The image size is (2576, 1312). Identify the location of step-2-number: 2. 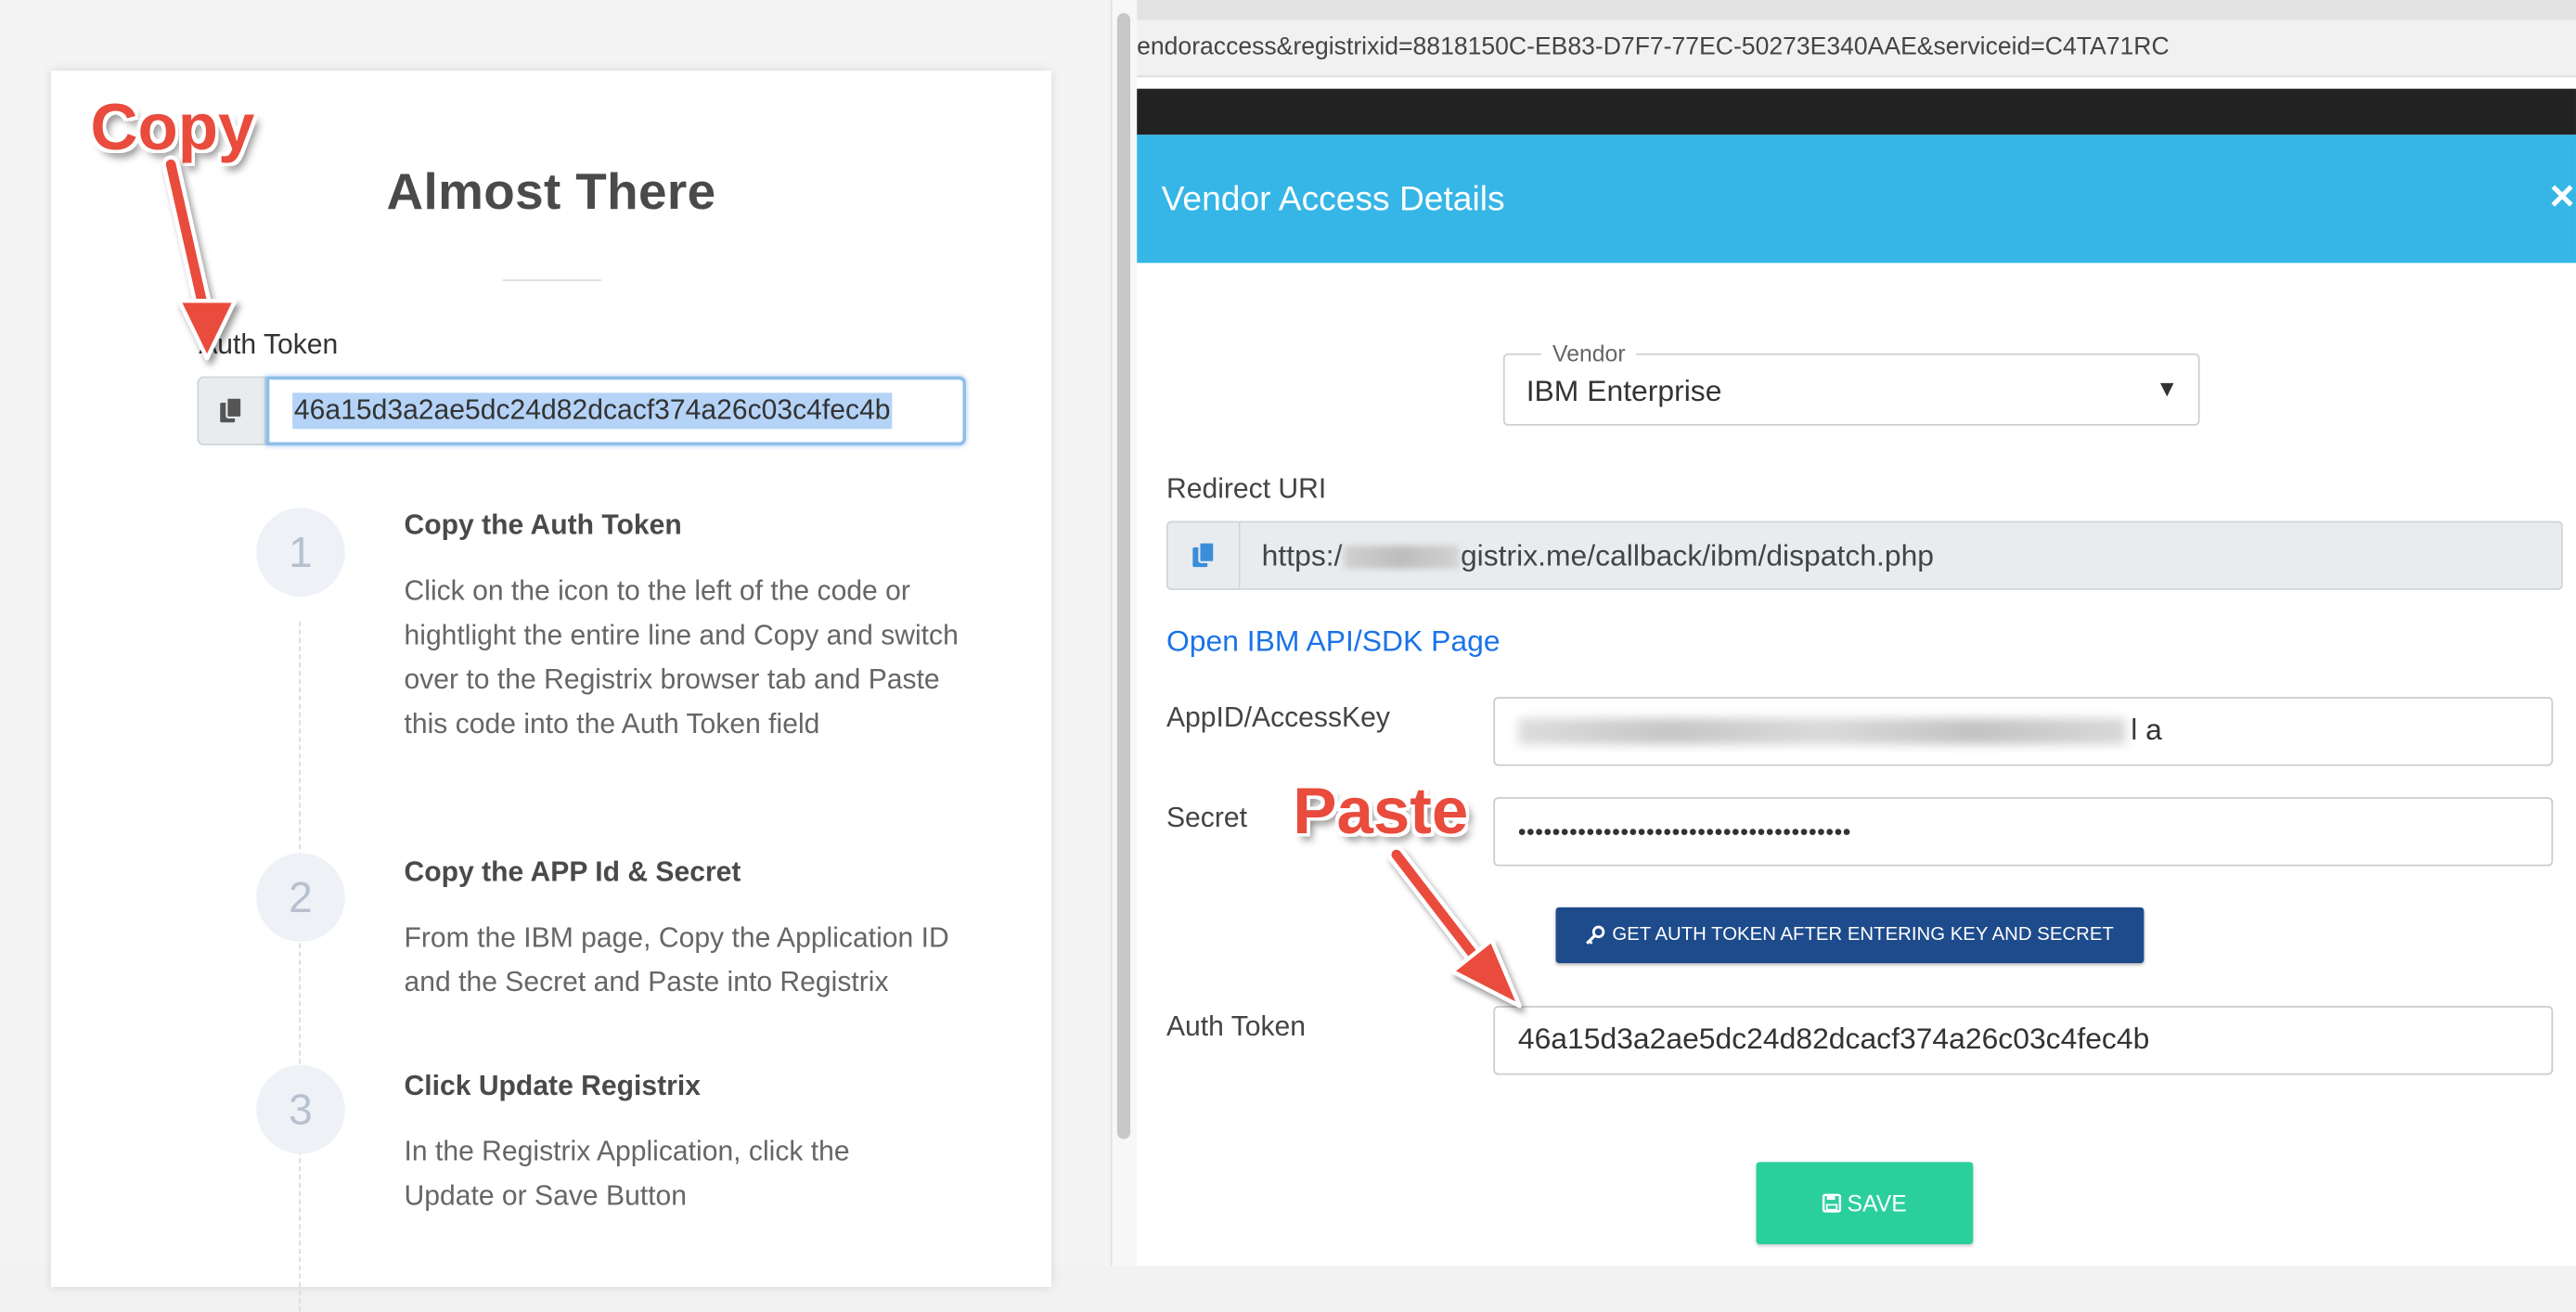
(300, 898).